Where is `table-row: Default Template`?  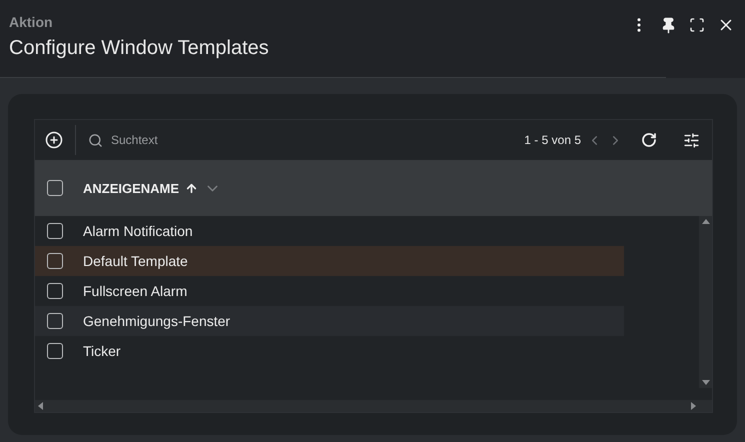 table-row: Default Template is located at coordinates (329, 261).